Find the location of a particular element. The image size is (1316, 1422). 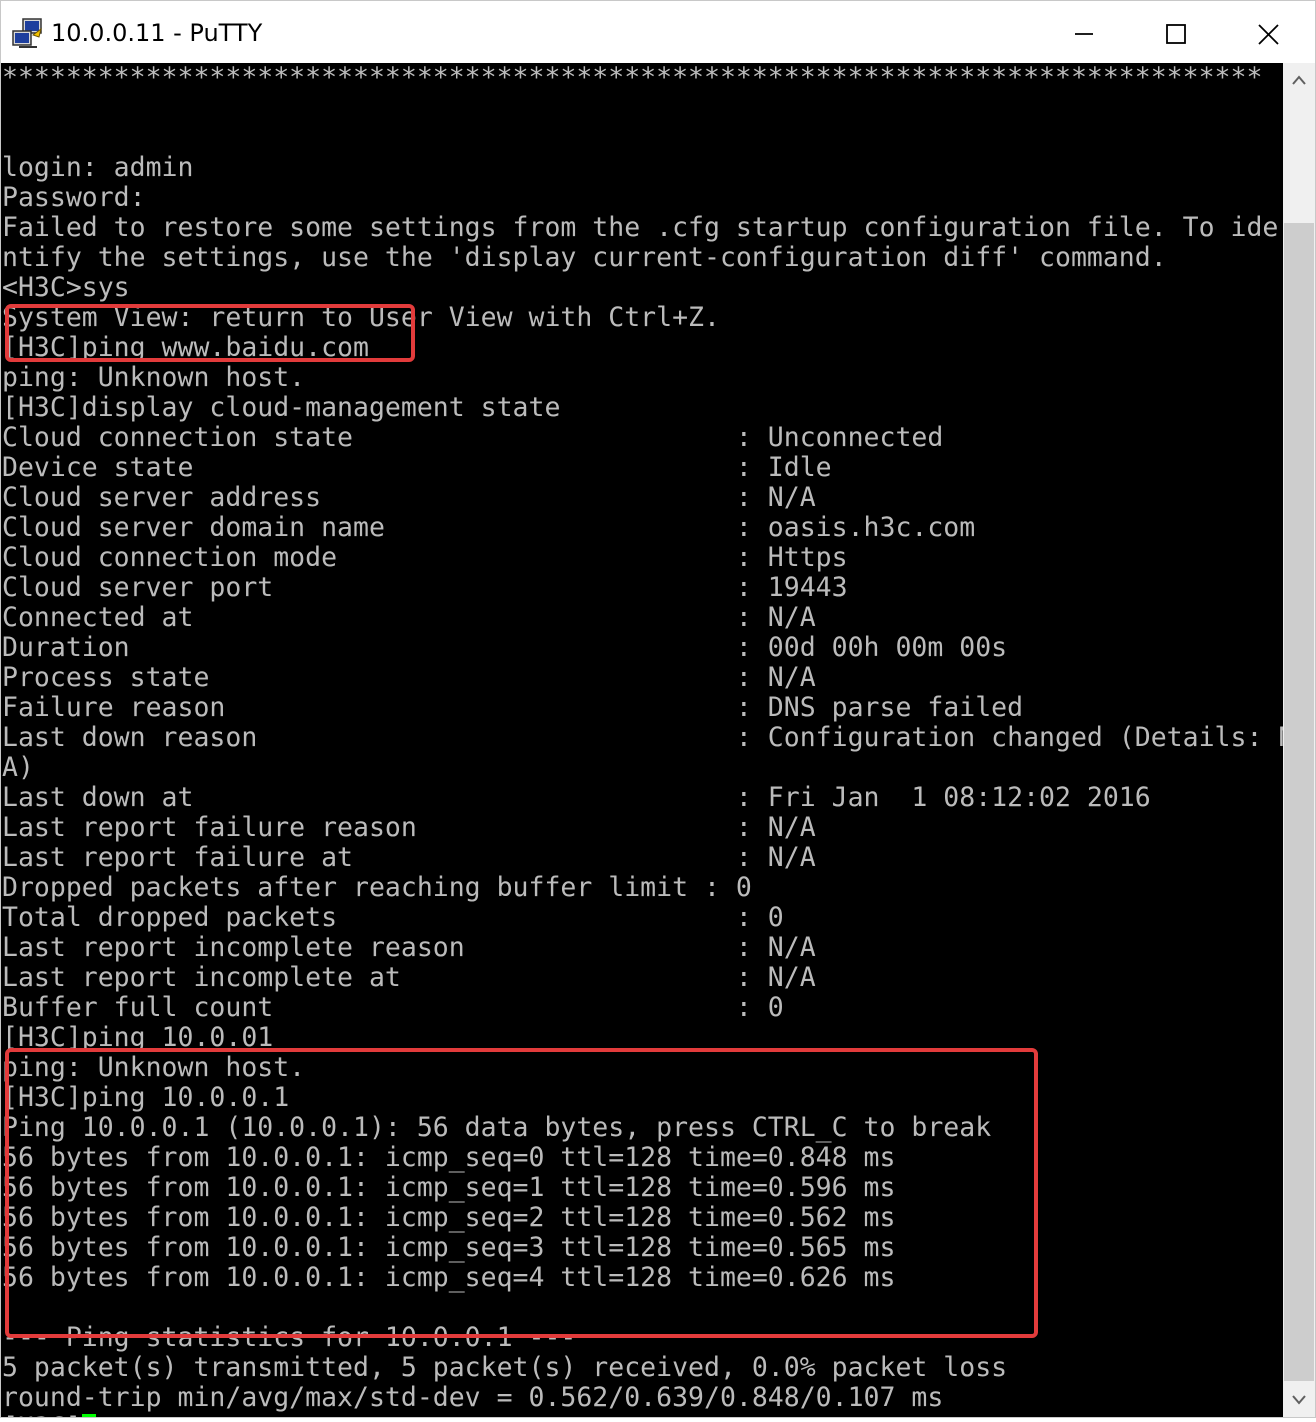

terminal-line: Cloud server port : 19443 is located at coordinates (425, 587).